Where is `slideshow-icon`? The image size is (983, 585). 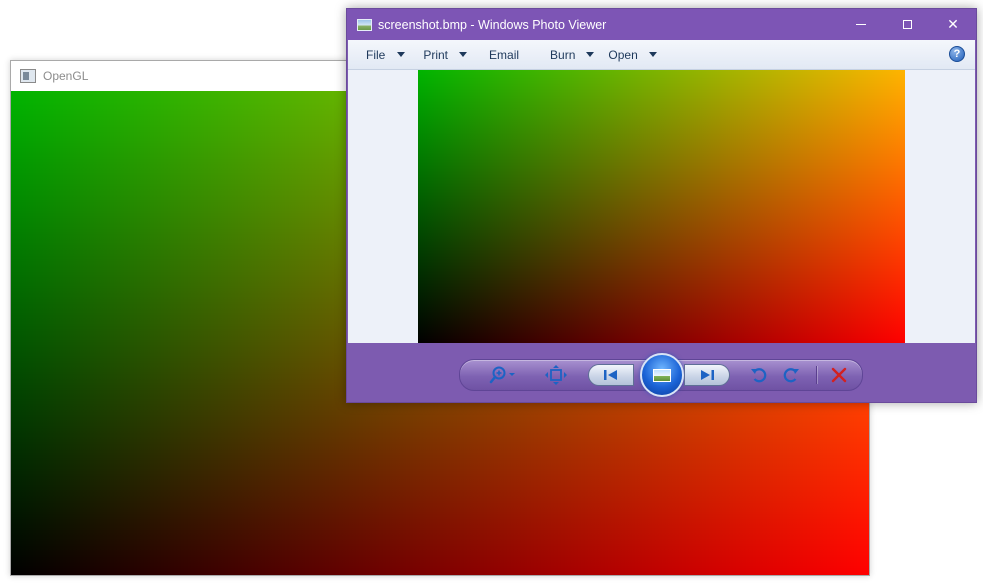
slideshow-icon is located at coordinates (662, 375).